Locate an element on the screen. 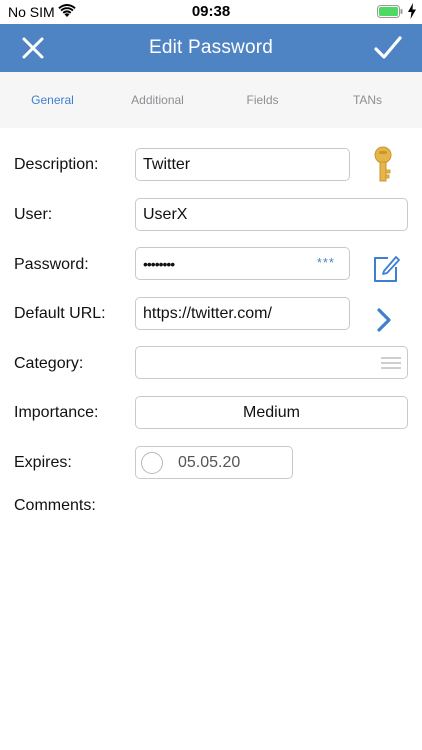 This screenshot has width=422, height=750. expires-date-value: 05.05.20 is located at coordinates (209, 462).